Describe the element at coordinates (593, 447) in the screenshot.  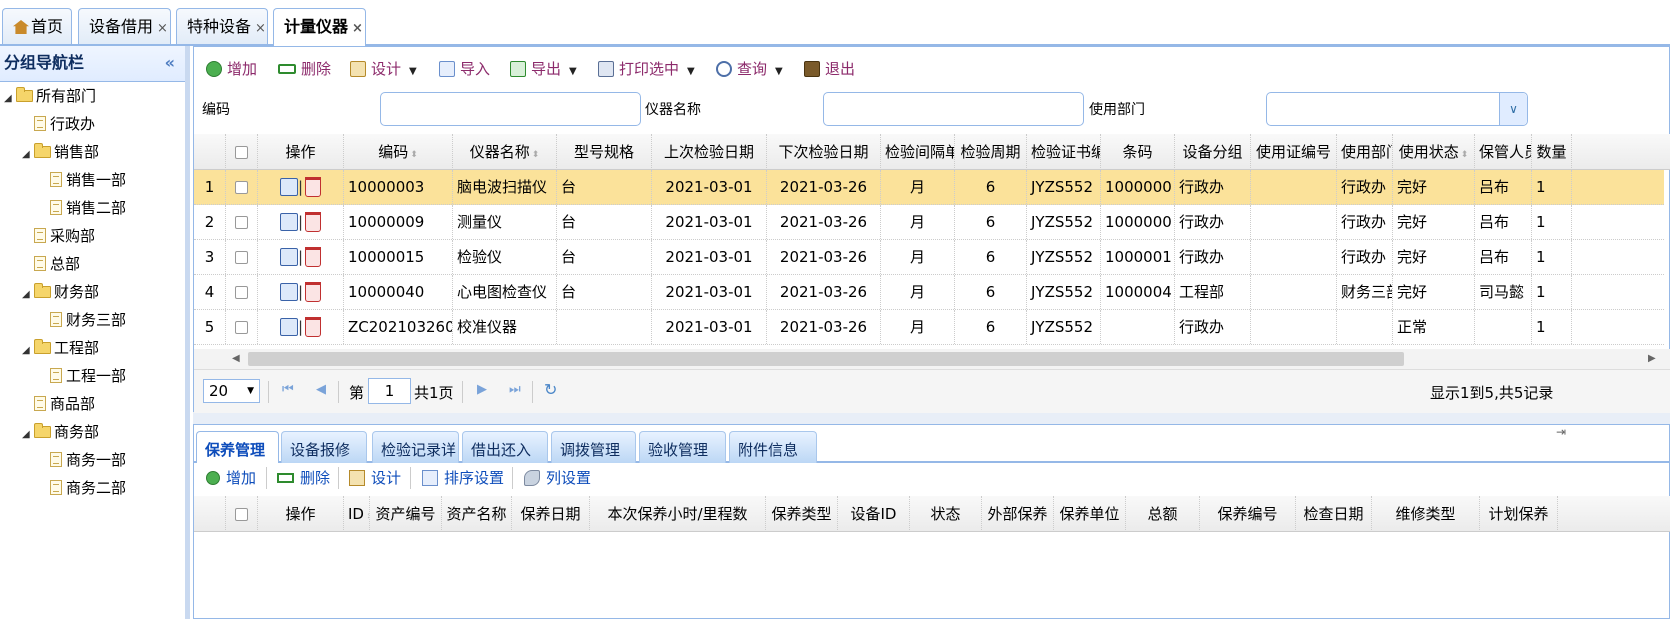
I see `detail-tab: 调拨管理` at that location.